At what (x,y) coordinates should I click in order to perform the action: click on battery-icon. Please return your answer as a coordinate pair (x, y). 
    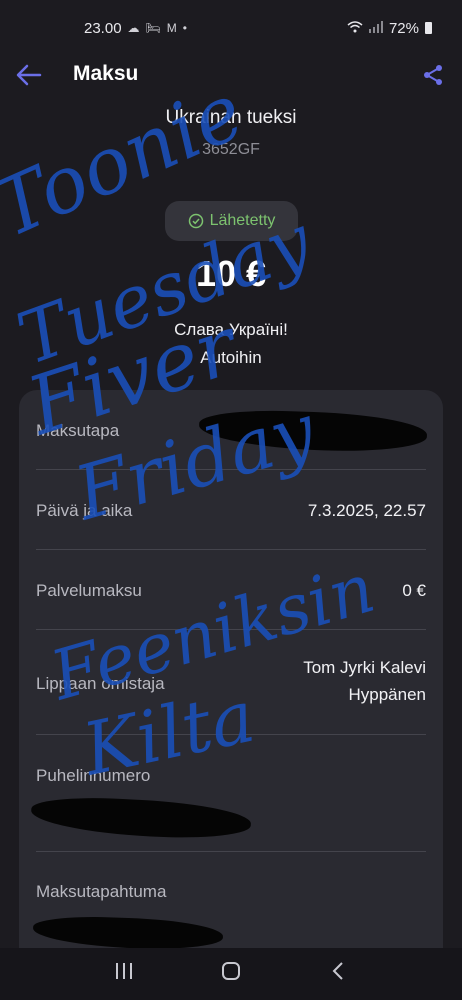
    Looking at the image, I should click on (428, 28).